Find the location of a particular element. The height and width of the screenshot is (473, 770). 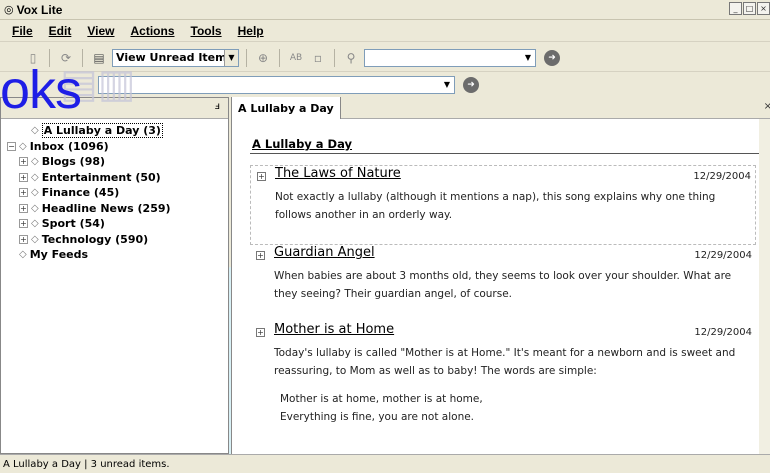

font-size-icon: AB is located at coordinates (296, 58).